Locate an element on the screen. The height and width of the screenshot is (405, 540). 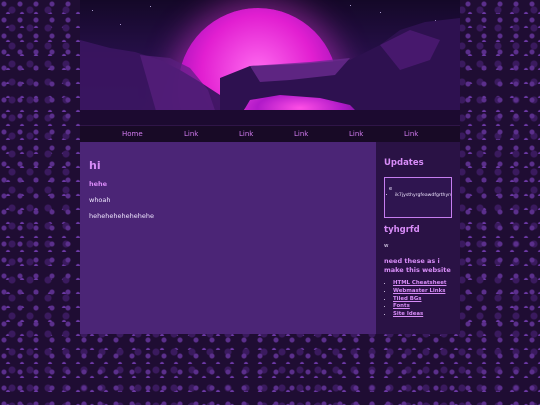
list-item: HTML Cheatsheet is located at coordinates (419, 284).